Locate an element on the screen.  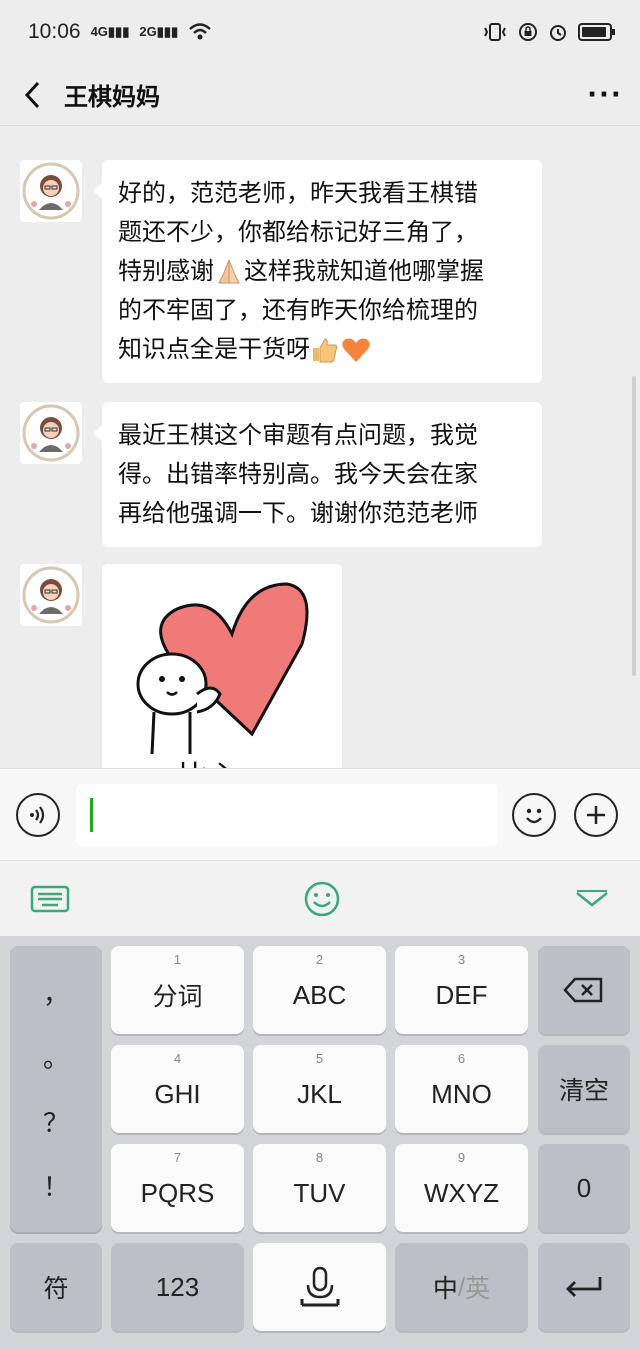
more-options-button: ··· is located at coordinates (605, 95).